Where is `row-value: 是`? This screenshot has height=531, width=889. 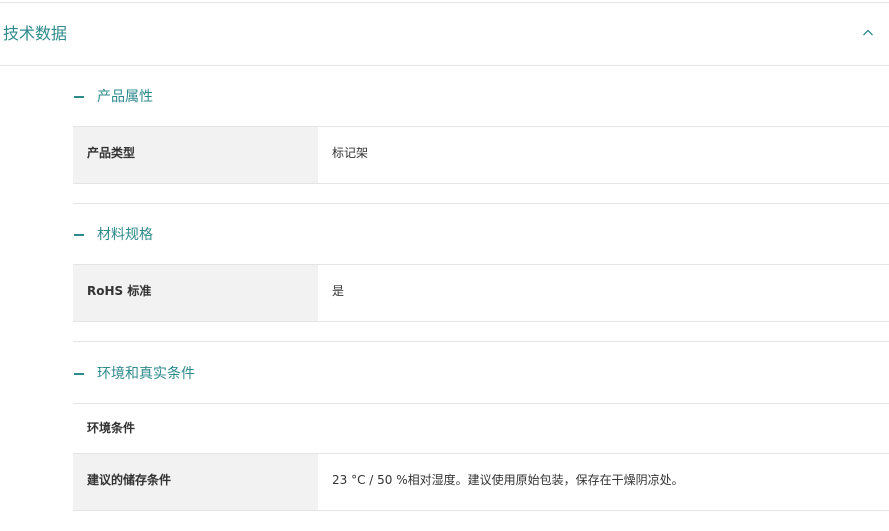
row-value: 是 is located at coordinates (338, 291).